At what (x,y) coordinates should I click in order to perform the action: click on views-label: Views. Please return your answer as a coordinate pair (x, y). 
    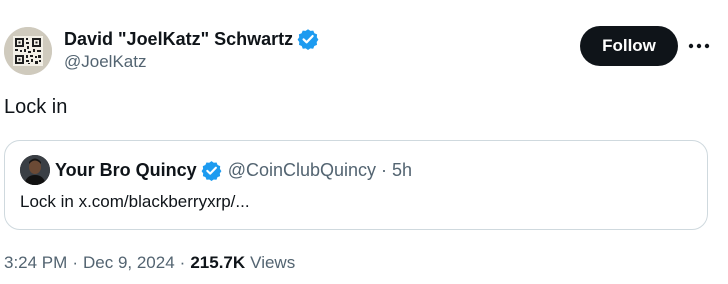
    Looking at the image, I should click on (273, 262).